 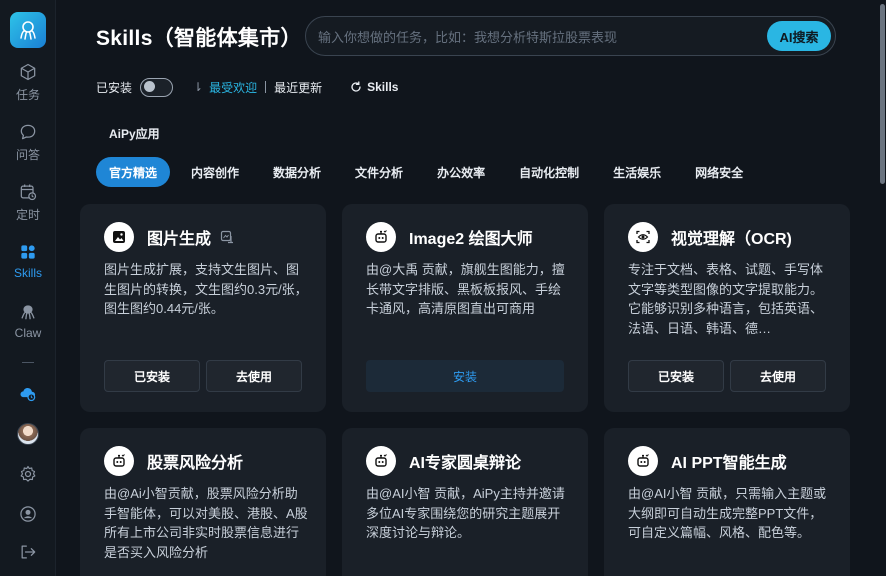 What do you see at coordinates (28, 261) in the screenshot?
I see `sidebar-item-skills: Skills` at bounding box center [28, 261].